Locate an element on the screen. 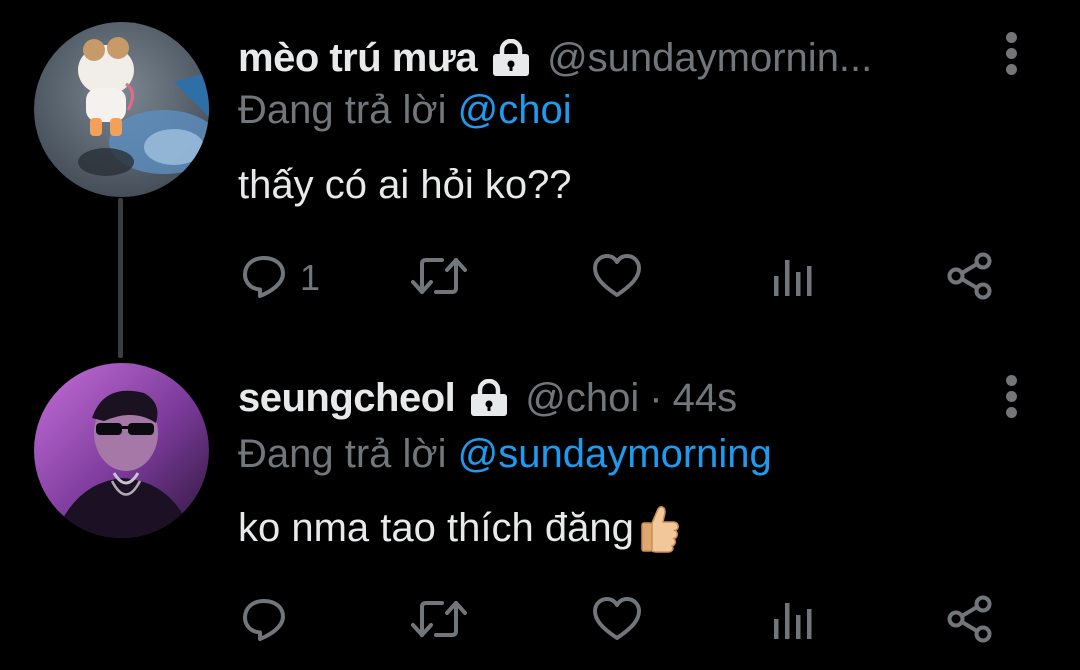  thumbs-up-emoji is located at coordinates (660, 528).